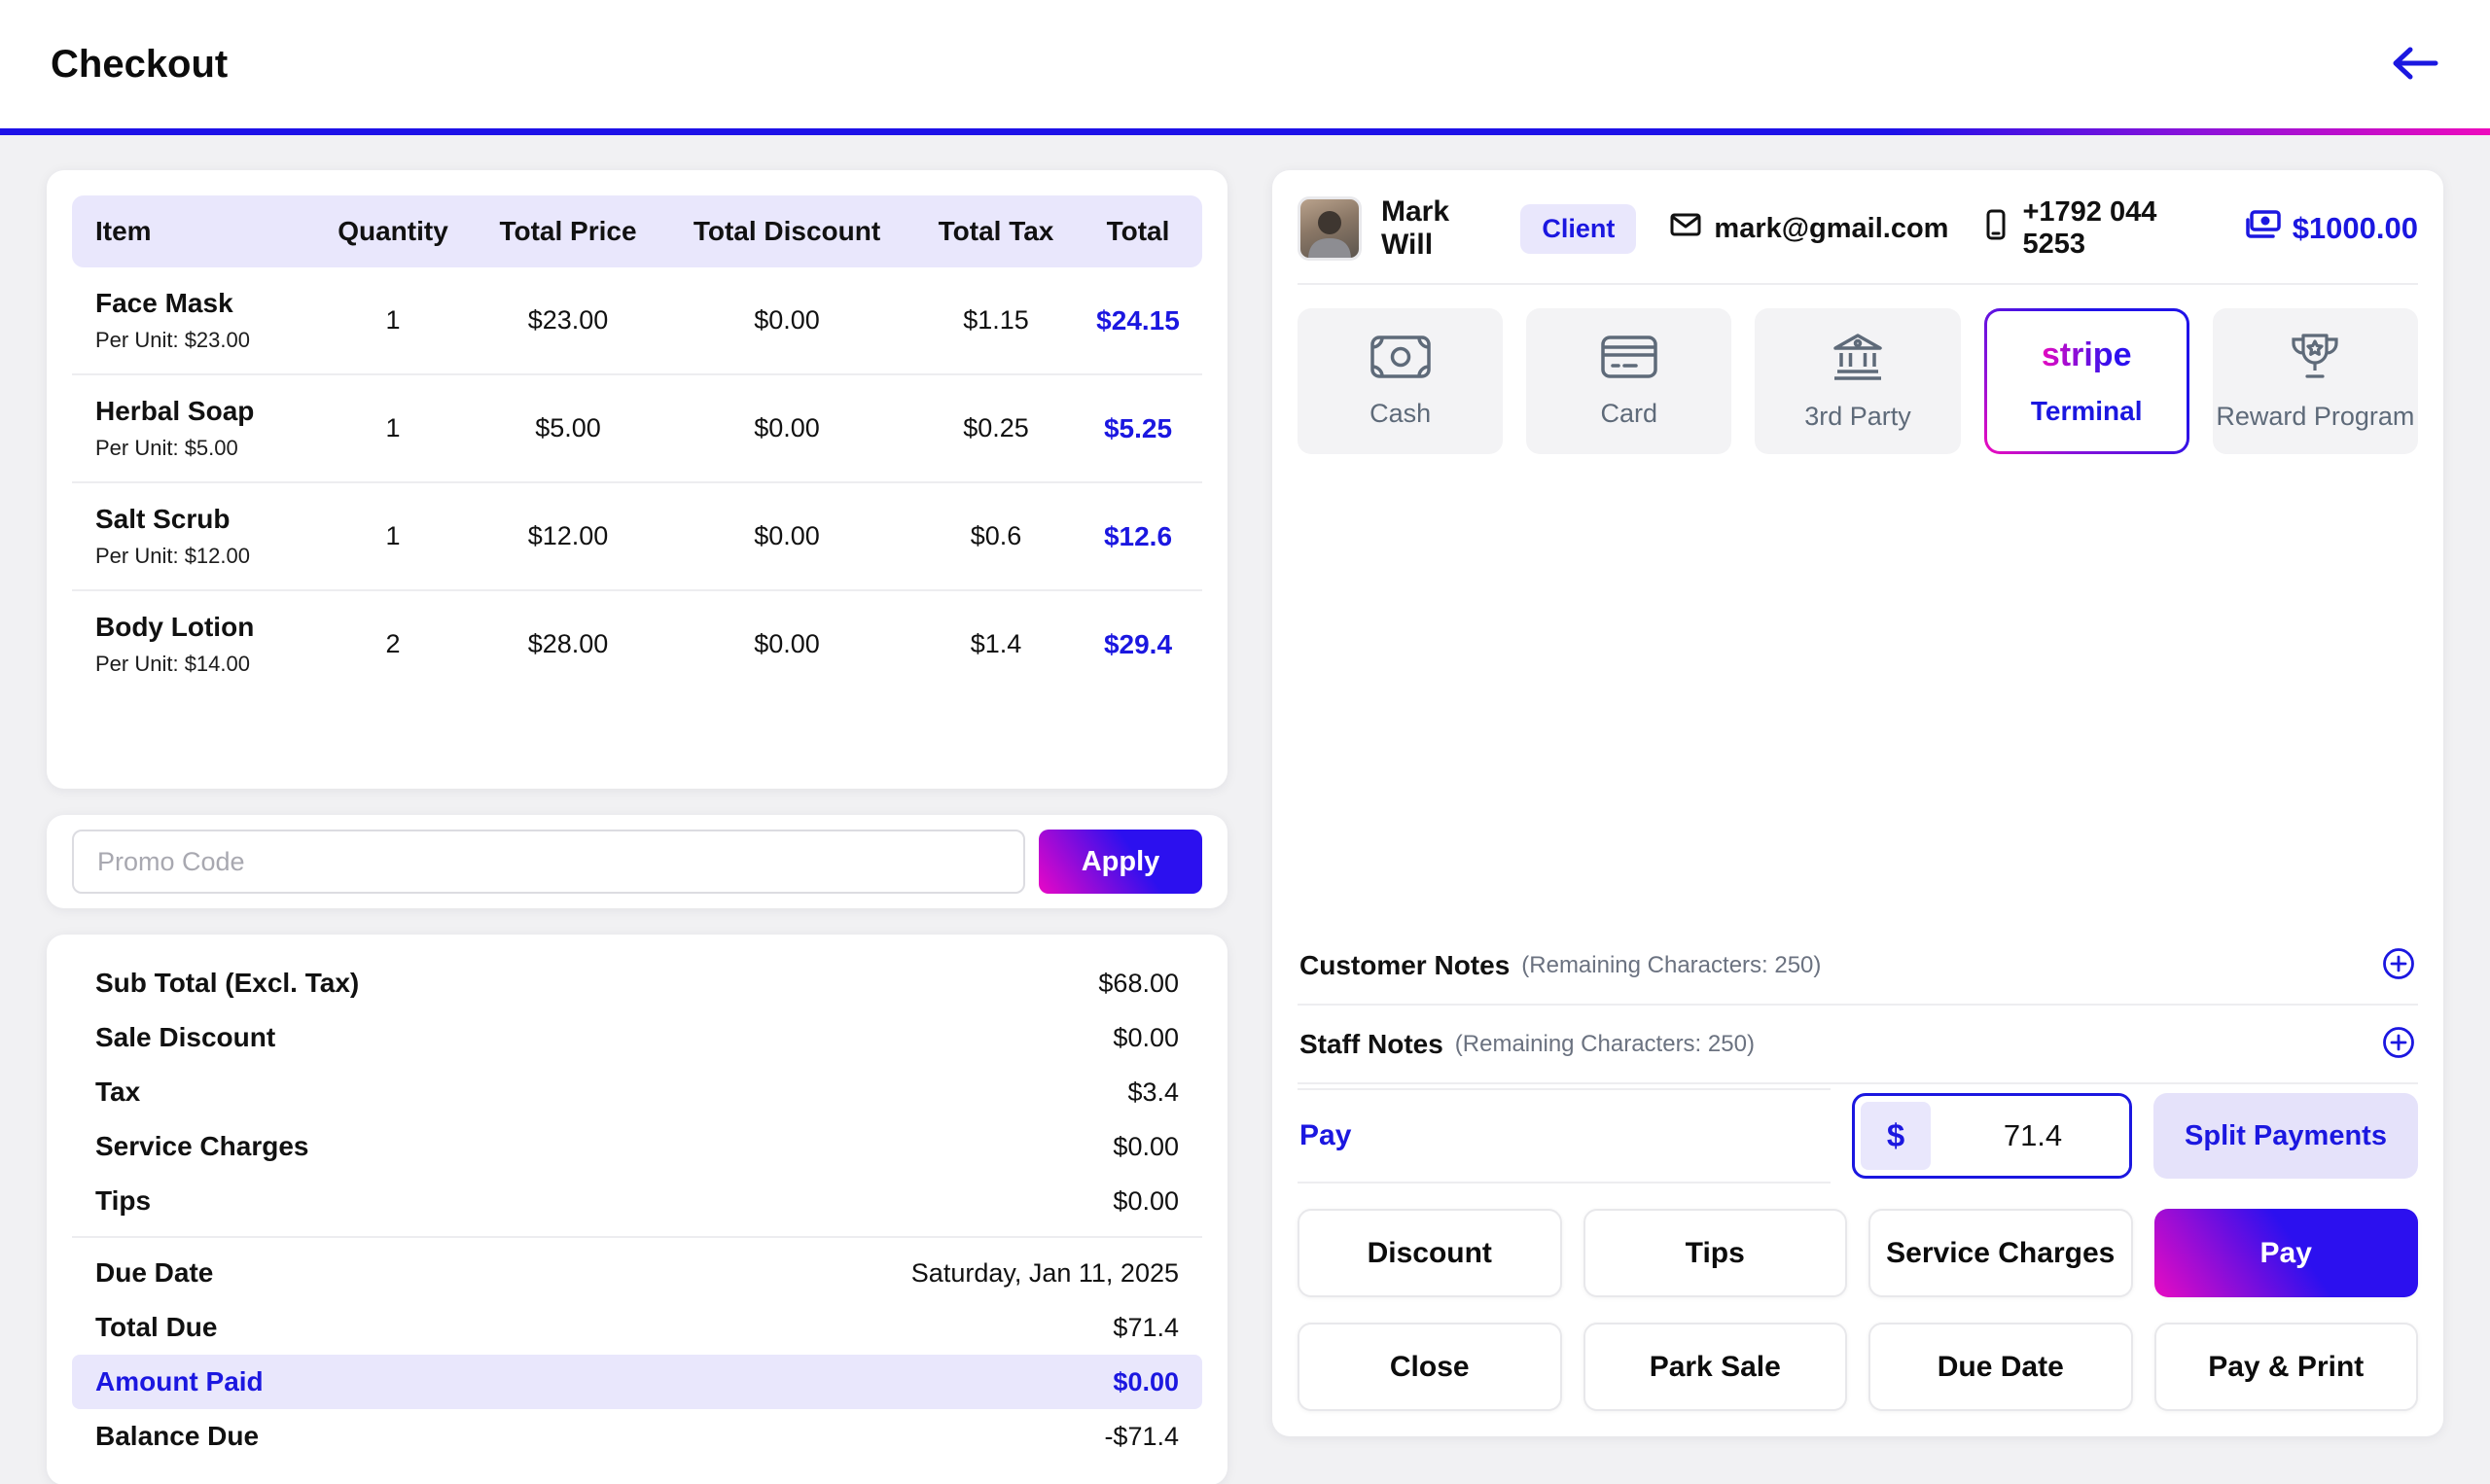 The image size is (2490, 1484). Describe the element at coordinates (1325, 1135) in the screenshot. I see `pay-label: Pay` at that location.